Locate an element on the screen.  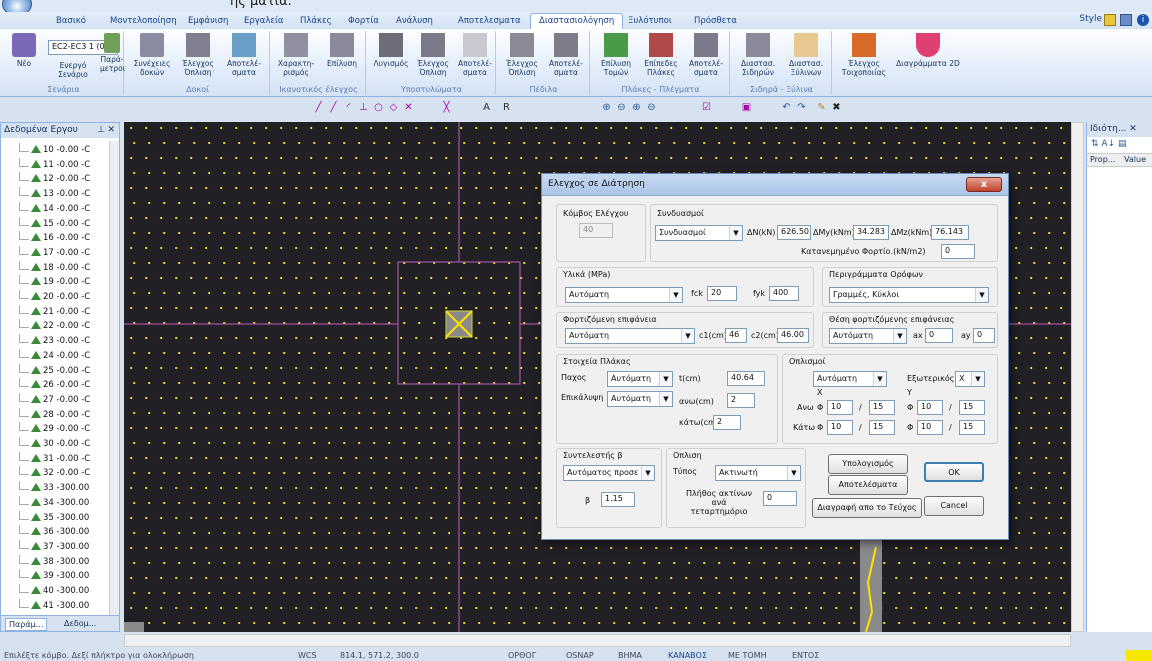
thickness-select: Αυτόματη ▼ is located at coordinates (640, 379).